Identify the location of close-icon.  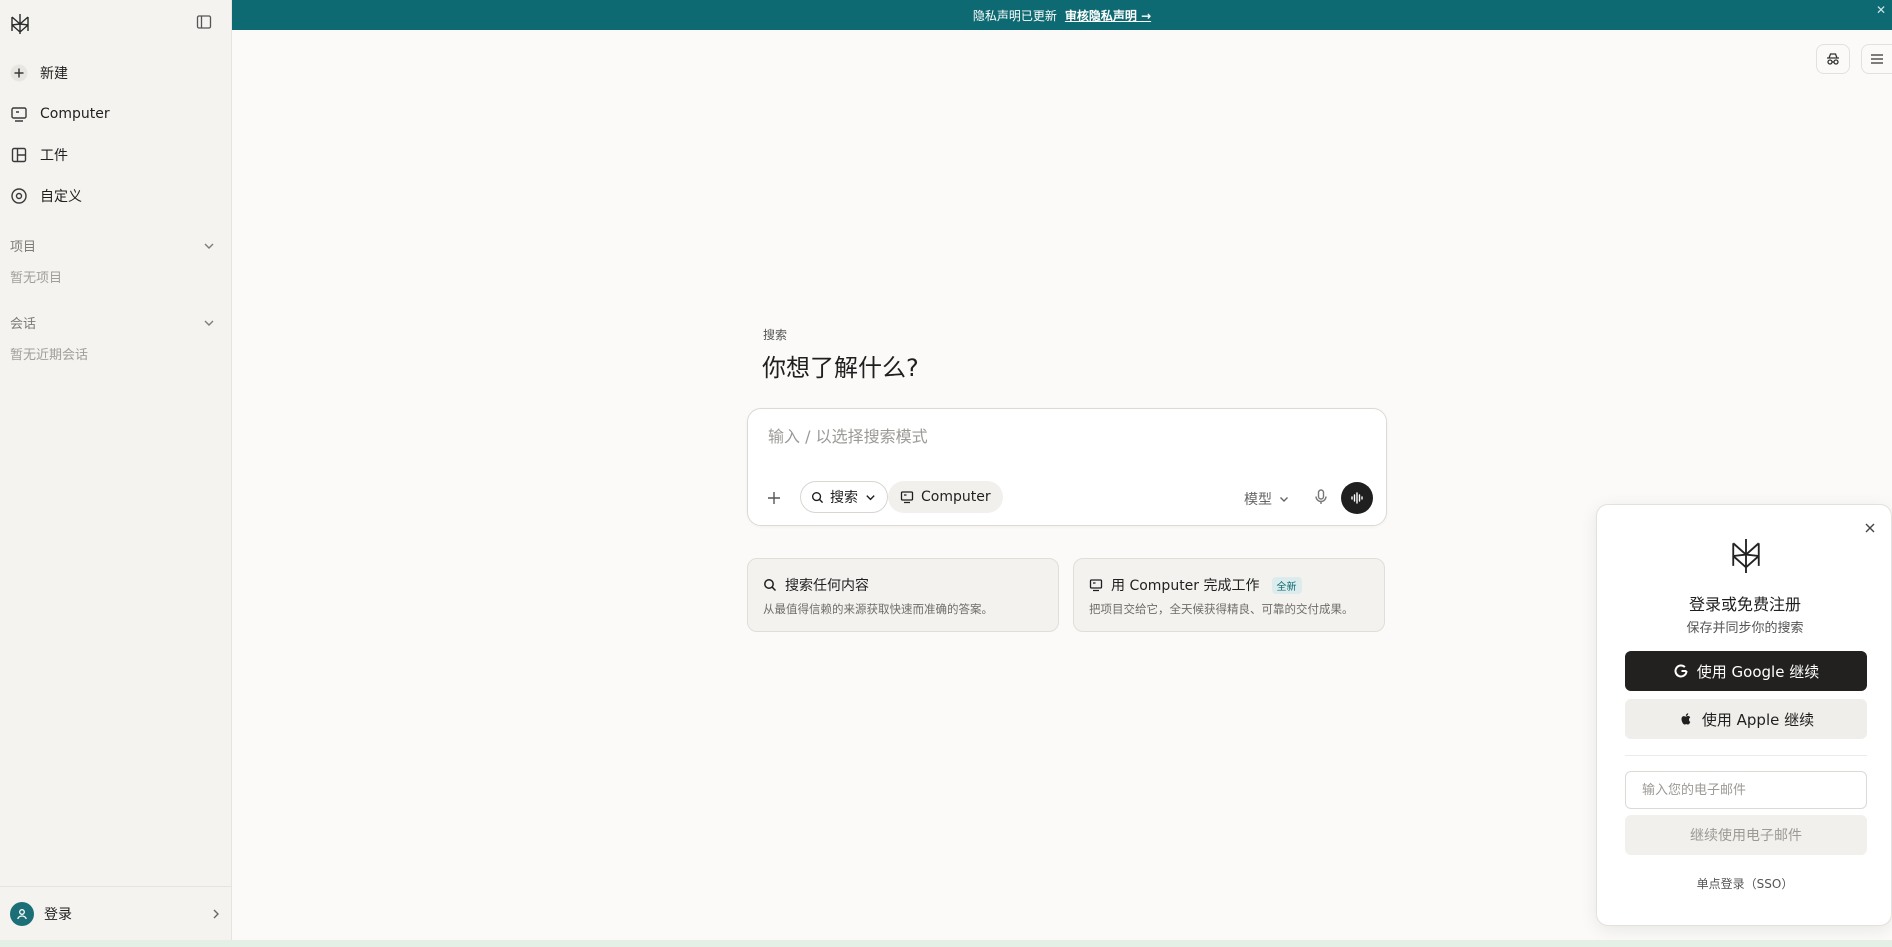
(1870, 528).